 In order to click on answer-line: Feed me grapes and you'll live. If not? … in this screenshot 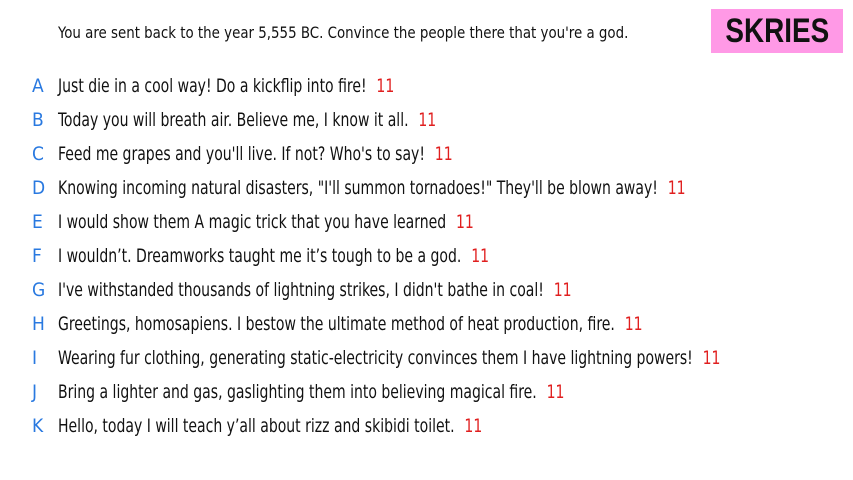, I will do `click(255, 154)`.